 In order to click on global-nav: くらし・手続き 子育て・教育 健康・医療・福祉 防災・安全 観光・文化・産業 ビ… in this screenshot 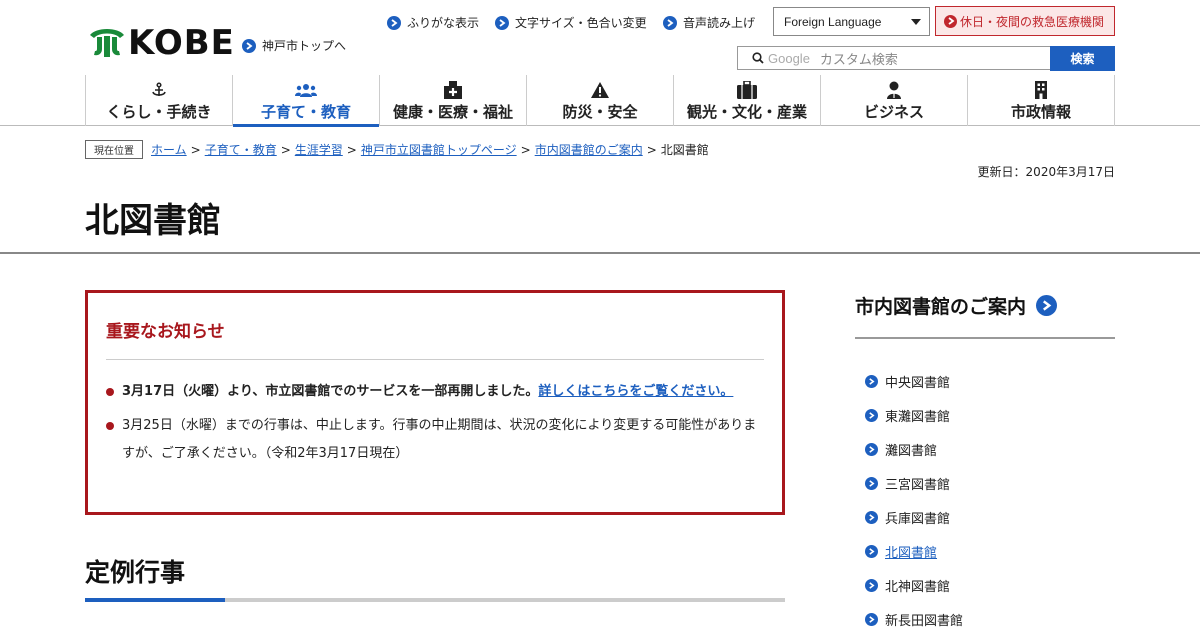, I will do `click(600, 101)`.